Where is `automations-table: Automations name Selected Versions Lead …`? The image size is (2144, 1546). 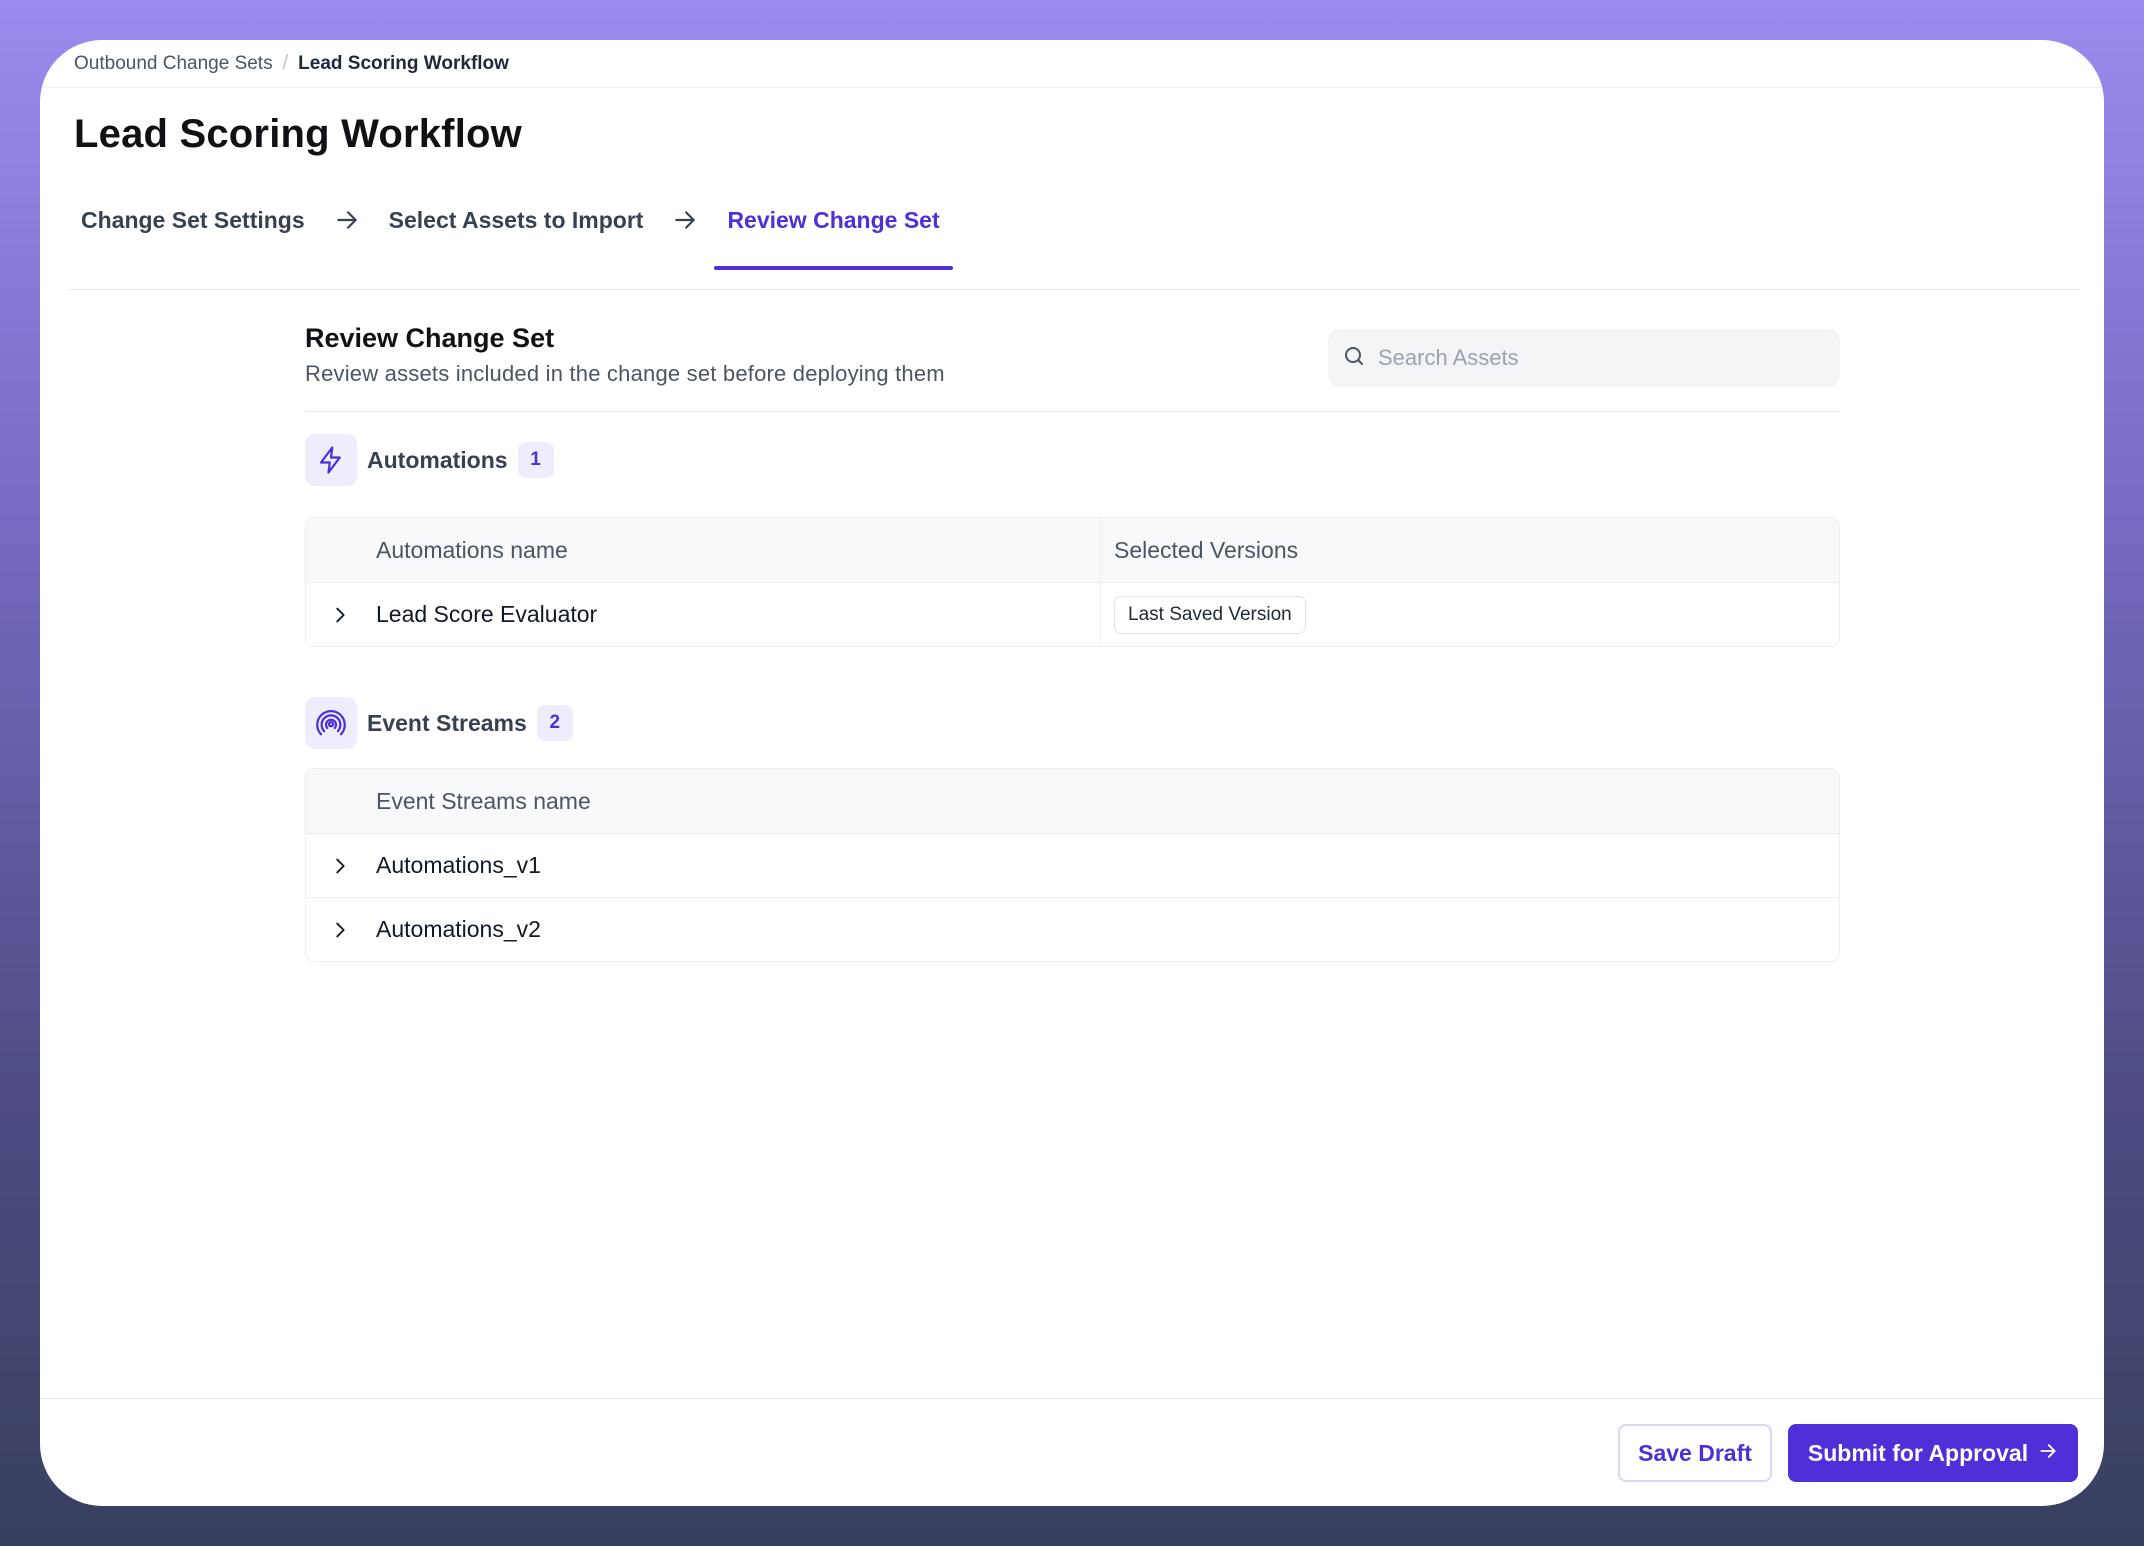
automations-table: Automations name Selected Versions Lead … is located at coordinates (1072, 582).